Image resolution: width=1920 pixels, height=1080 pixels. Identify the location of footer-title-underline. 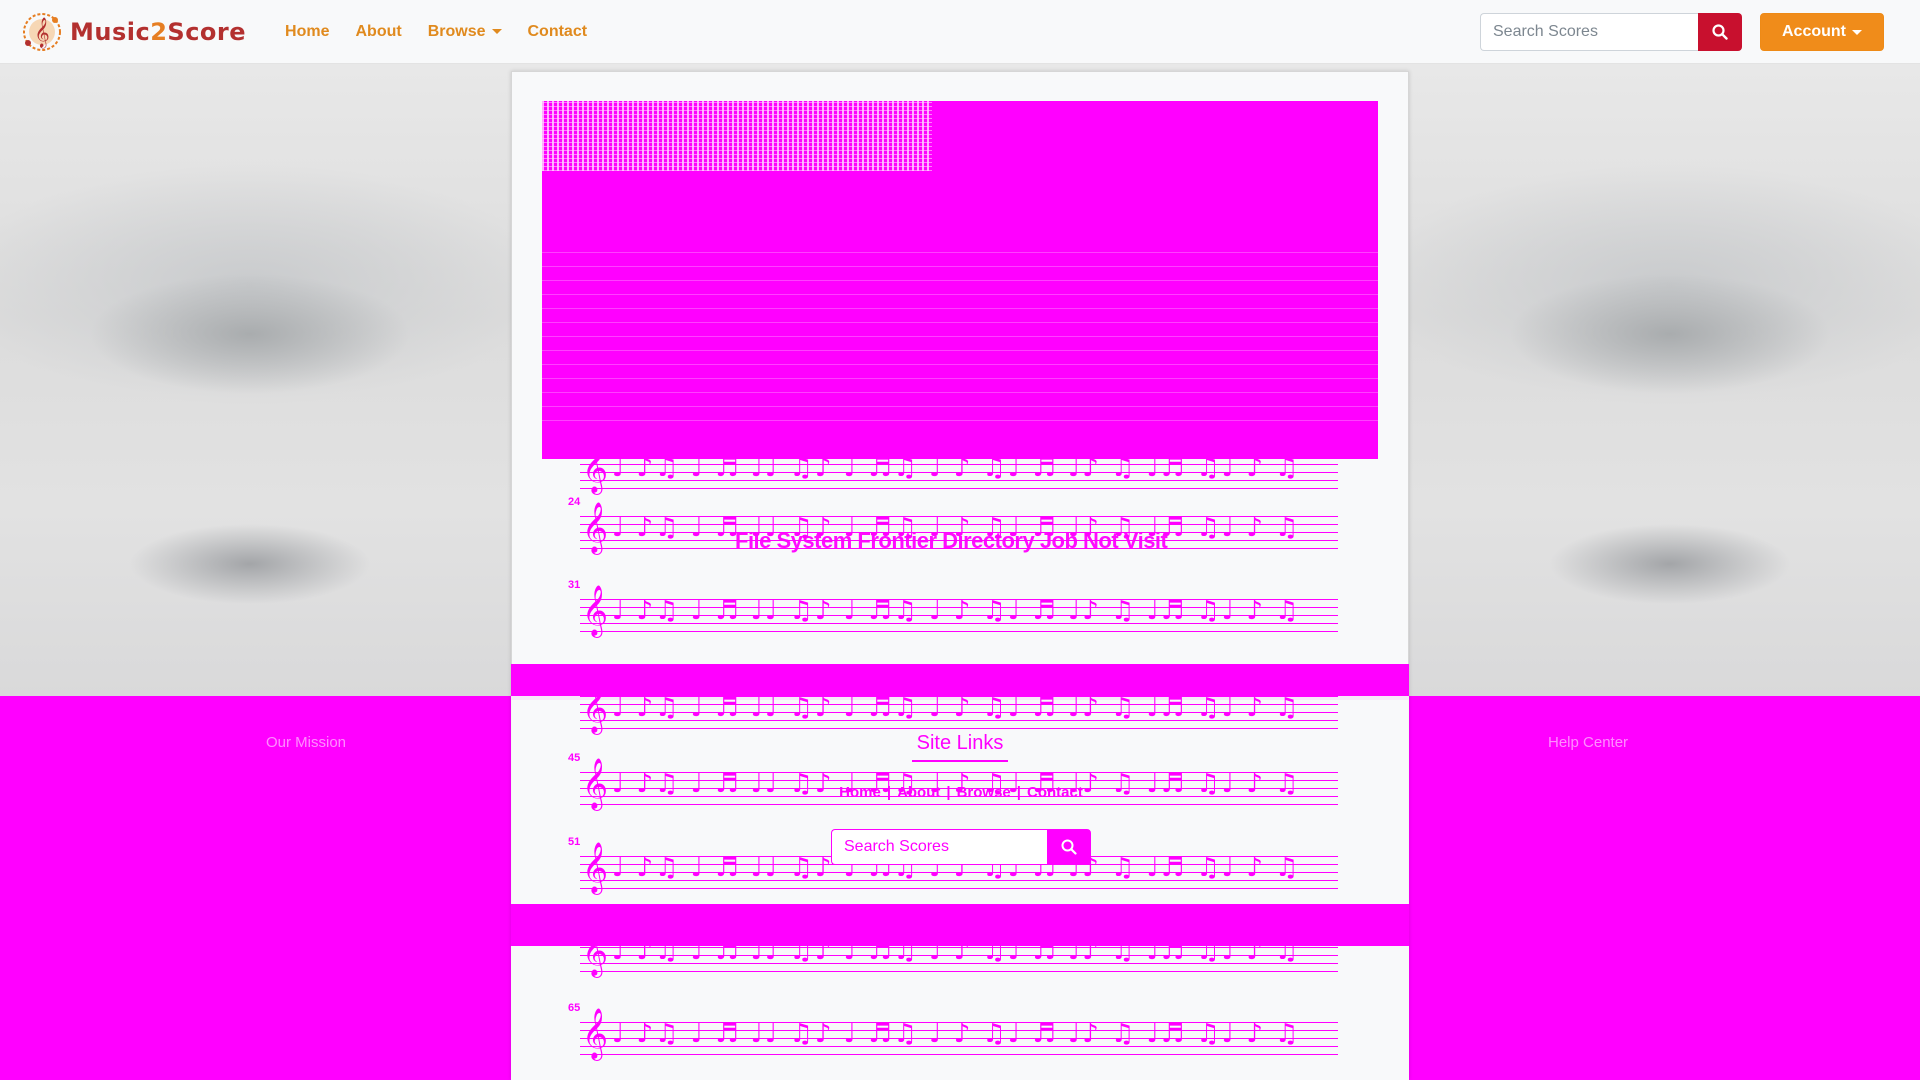
(960, 761).